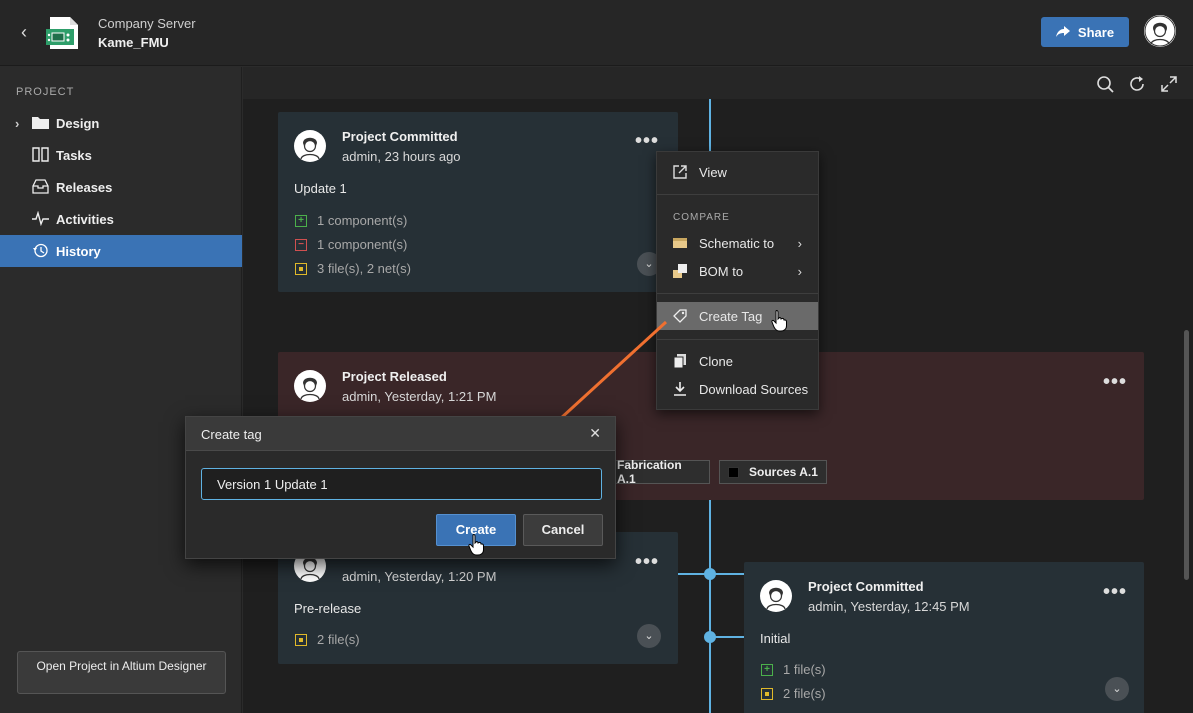  Describe the element at coordinates (731, 316) in the screenshot. I see `menu-label: Create Tag` at that location.